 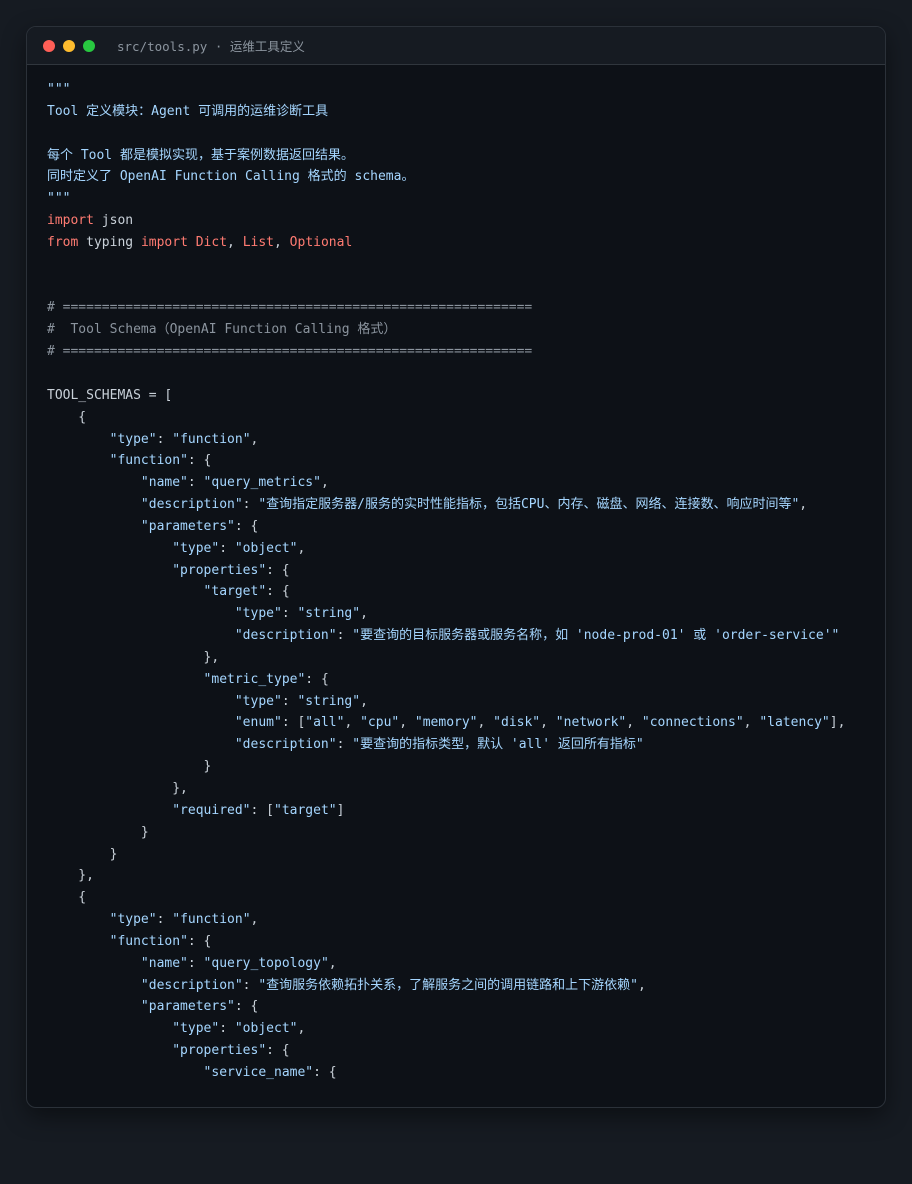 I want to click on minimize-window-button, so click(x=69, y=45).